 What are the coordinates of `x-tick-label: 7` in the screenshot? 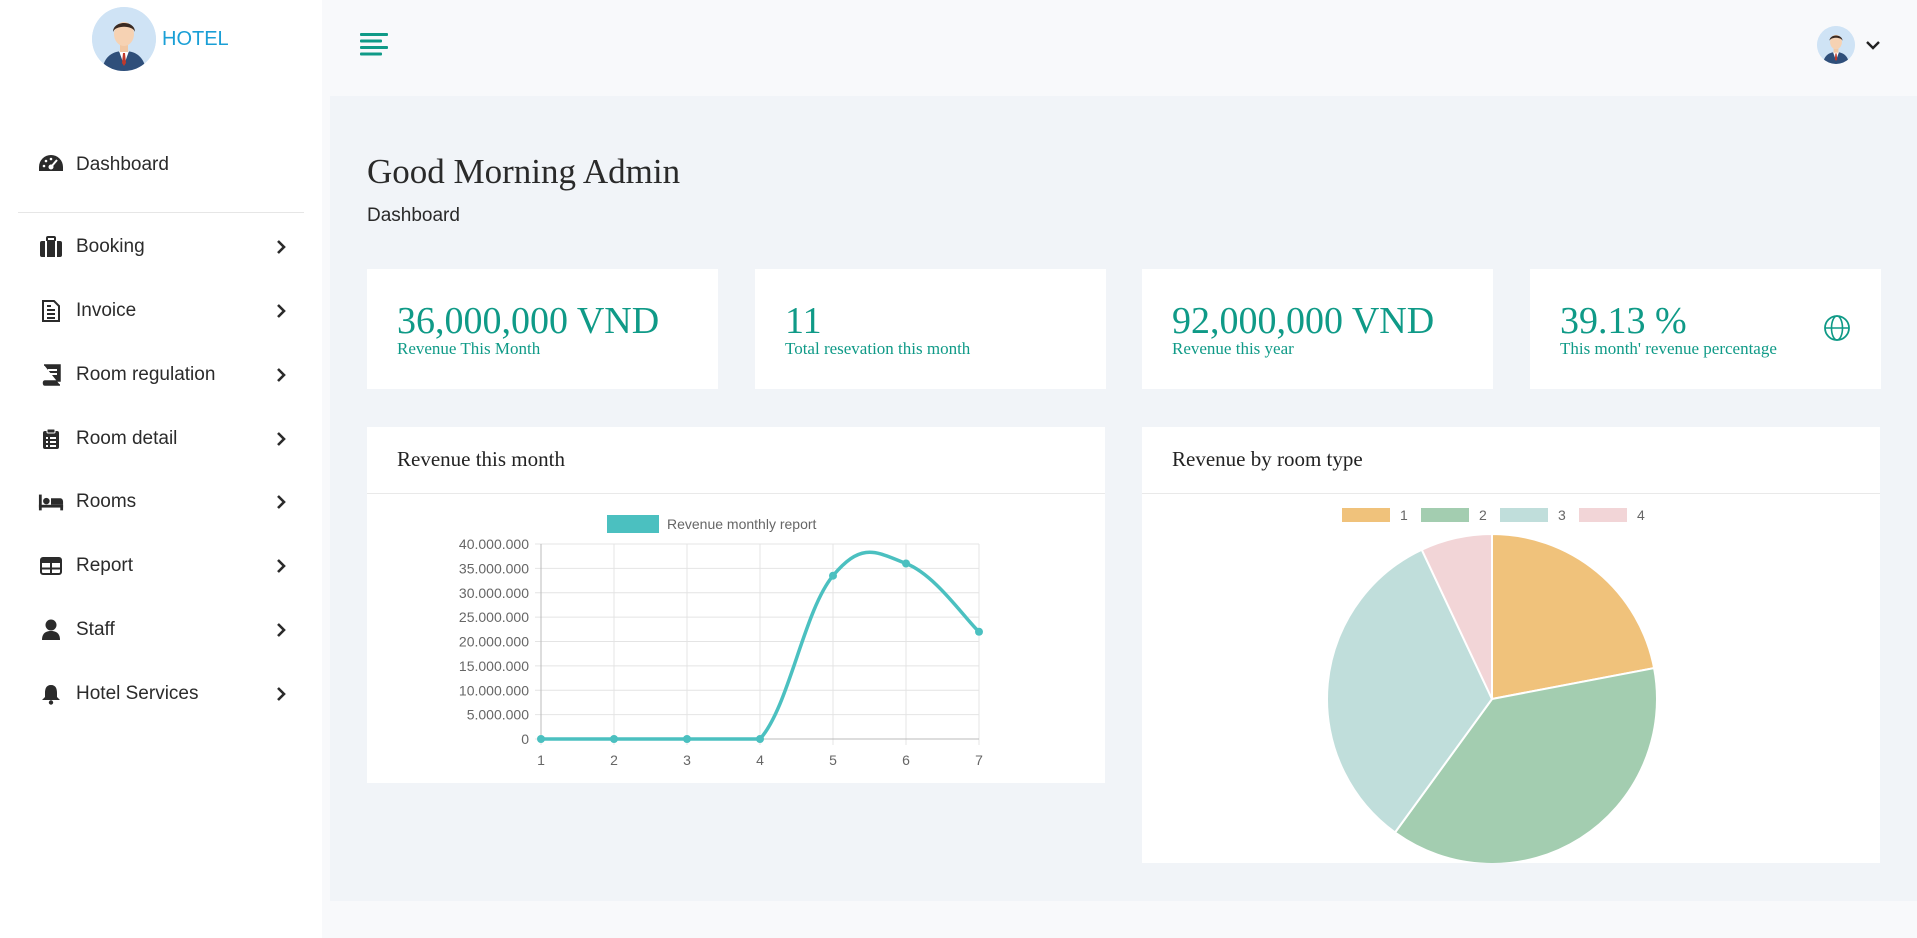 It's located at (979, 760).